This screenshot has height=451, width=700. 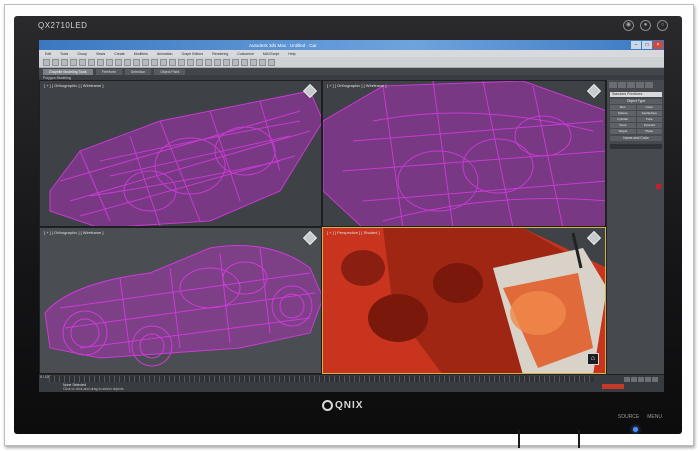 What do you see at coordinates (220, 54) in the screenshot?
I see `menu-item: Rendering` at bounding box center [220, 54].